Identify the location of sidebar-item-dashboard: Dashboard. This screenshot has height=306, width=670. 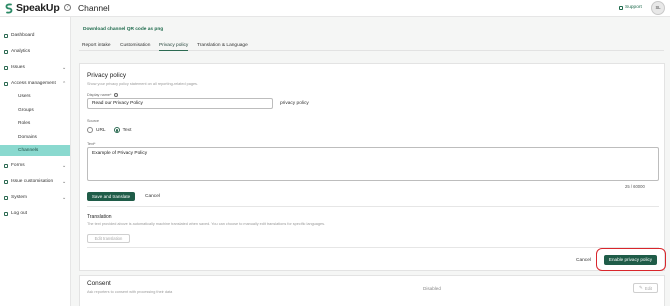
(35, 35).